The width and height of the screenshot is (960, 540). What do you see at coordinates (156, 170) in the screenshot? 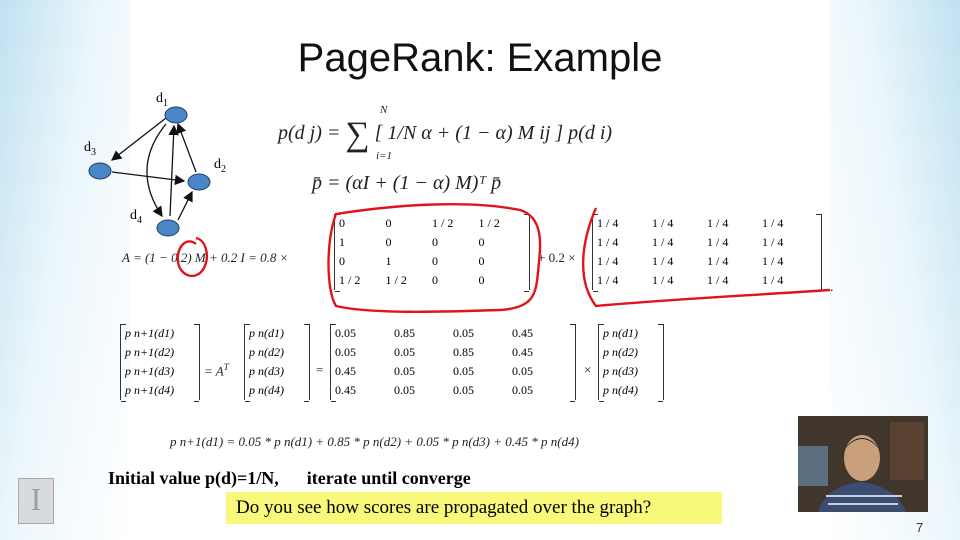
I see `edge-d1-d4` at bounding box center [156, 170].